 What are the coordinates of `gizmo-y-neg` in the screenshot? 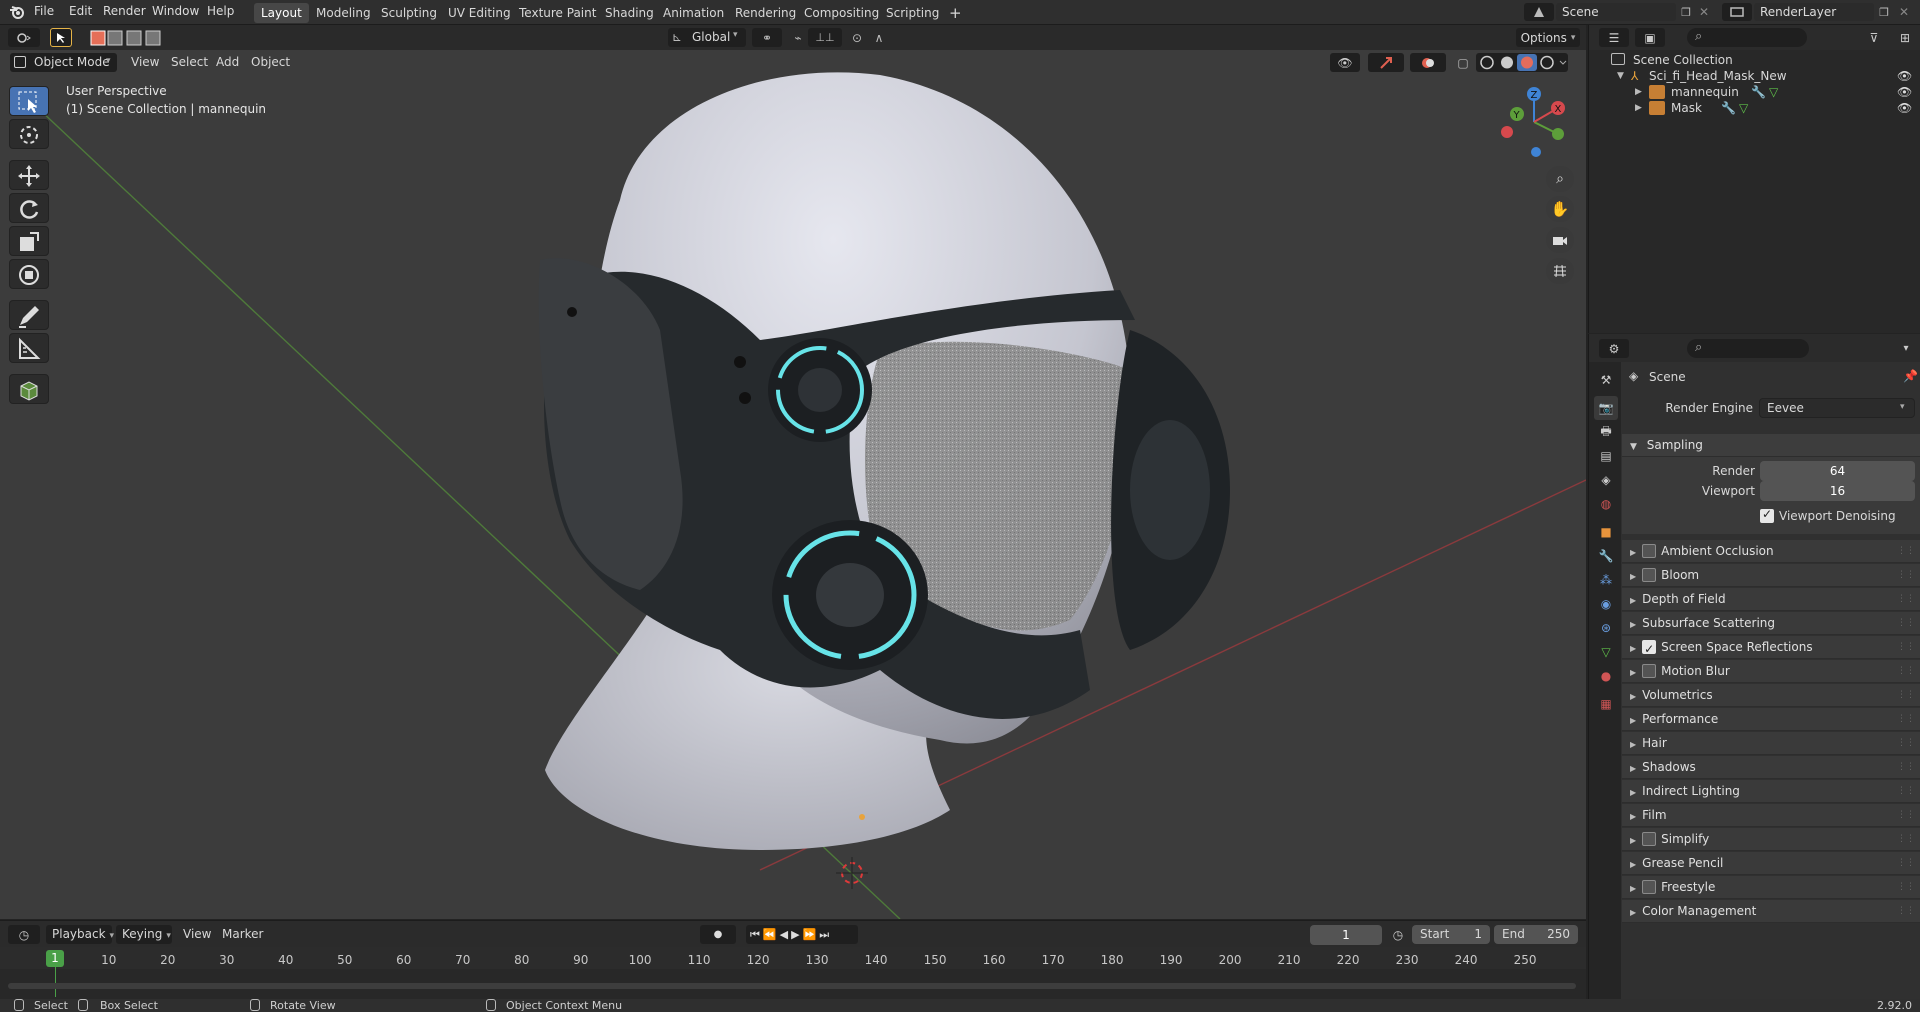 It's located at (1558, 134).